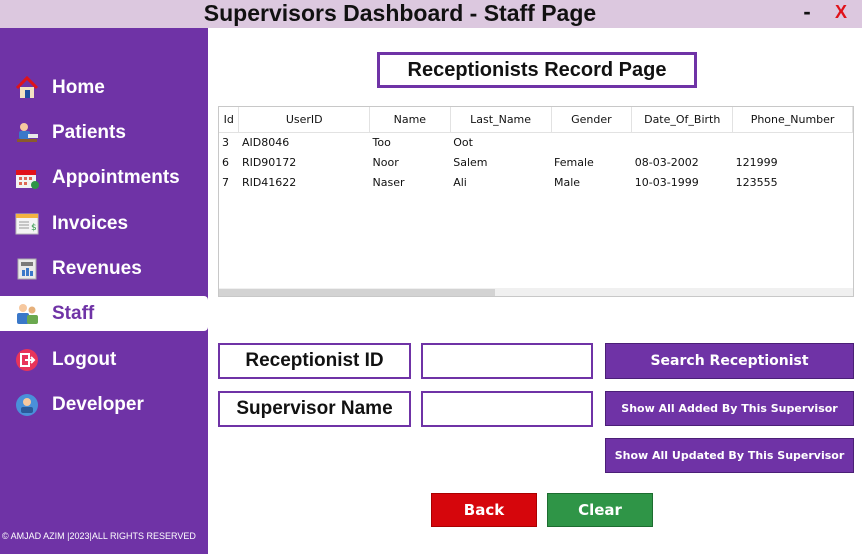  What do you see at coordinates (265, 142) in the screenshot?
I see `table-cell: AID8046` at bounding box center [265, 142].